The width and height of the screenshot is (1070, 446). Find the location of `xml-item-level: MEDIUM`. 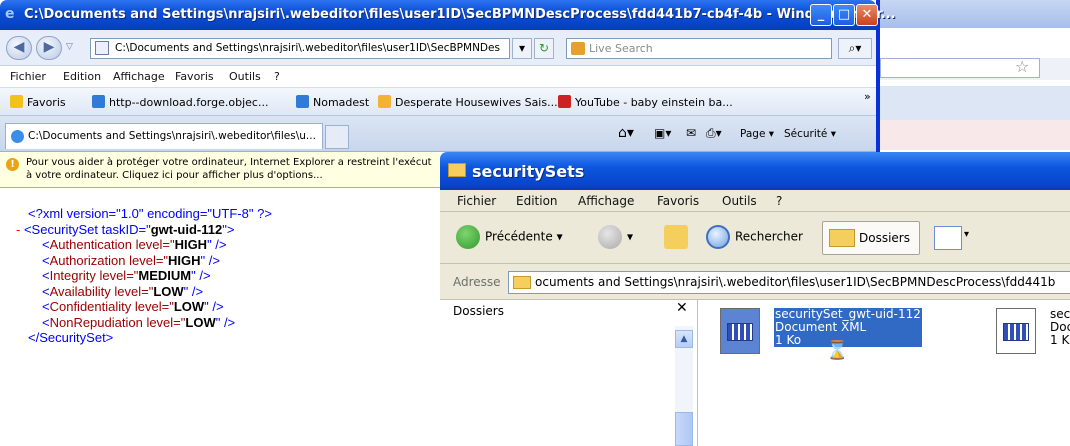

xml-item-level: MEDIUM is located at coordinates (165, 275).